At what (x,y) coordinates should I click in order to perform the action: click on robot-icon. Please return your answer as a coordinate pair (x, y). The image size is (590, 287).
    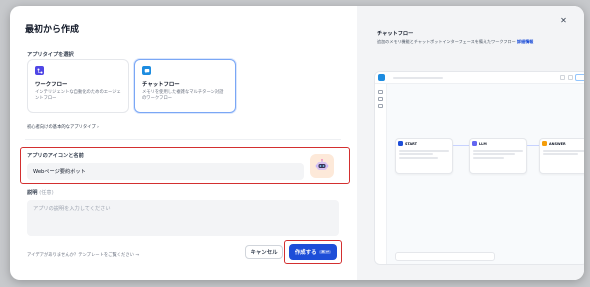
    Looking at the image, I should click on (322, 164).